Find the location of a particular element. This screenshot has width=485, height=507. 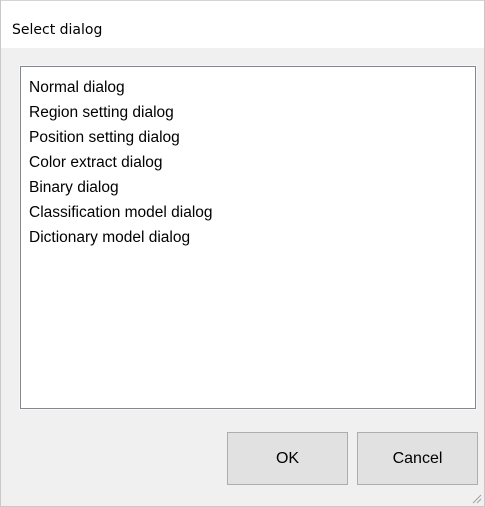

cancel-button: Cancel is located at coordinates (417, 458).